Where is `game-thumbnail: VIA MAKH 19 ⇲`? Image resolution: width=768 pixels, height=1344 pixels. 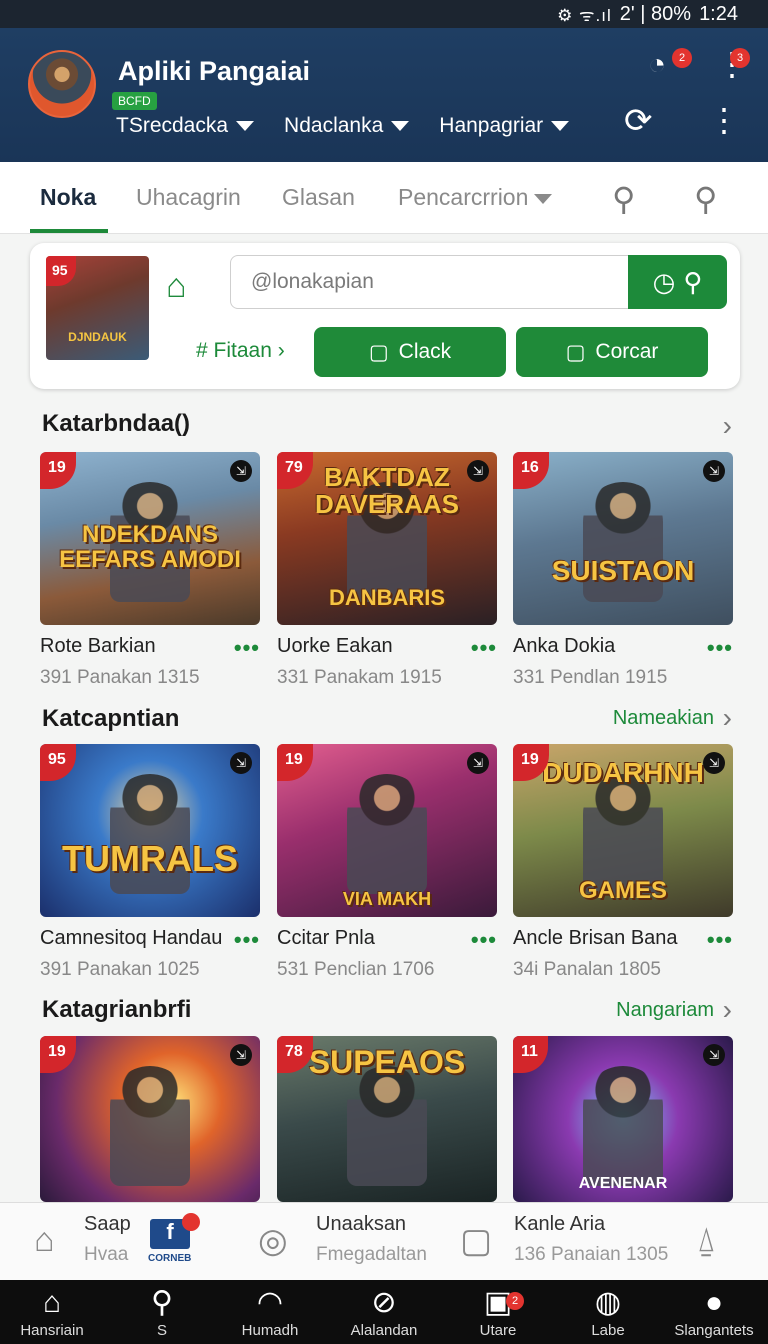 game-thumbnail: VIA MAKH 19 ⇲ is located at coordinates (387, 830).